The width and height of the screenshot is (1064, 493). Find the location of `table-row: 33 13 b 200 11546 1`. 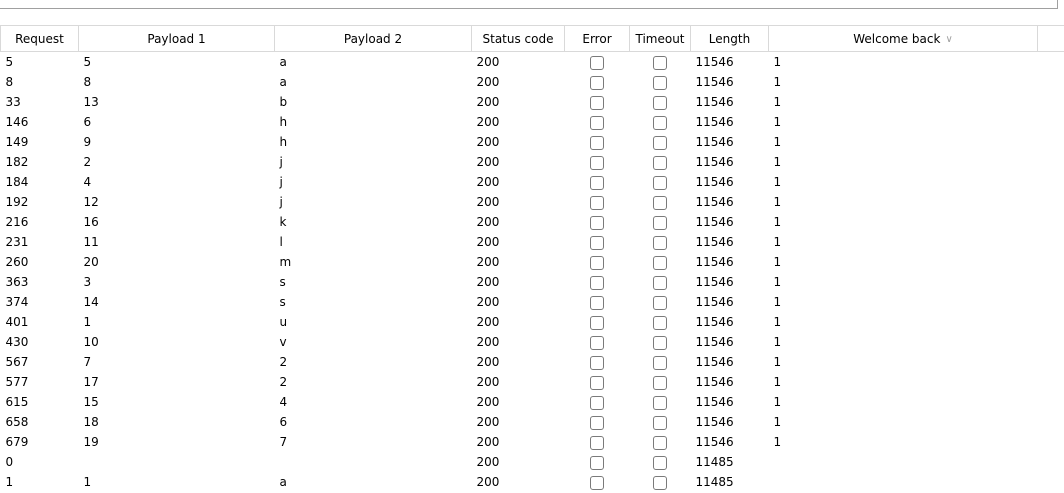

table-row: 33 13 b 200 11546 1 is located at coordinates (532, 102).